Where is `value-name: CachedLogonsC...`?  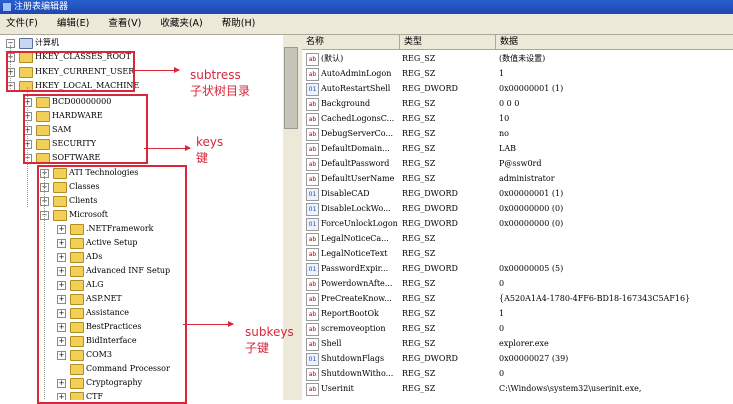
value-name: CachedLogonsC... is located at coordinates (358, 118).